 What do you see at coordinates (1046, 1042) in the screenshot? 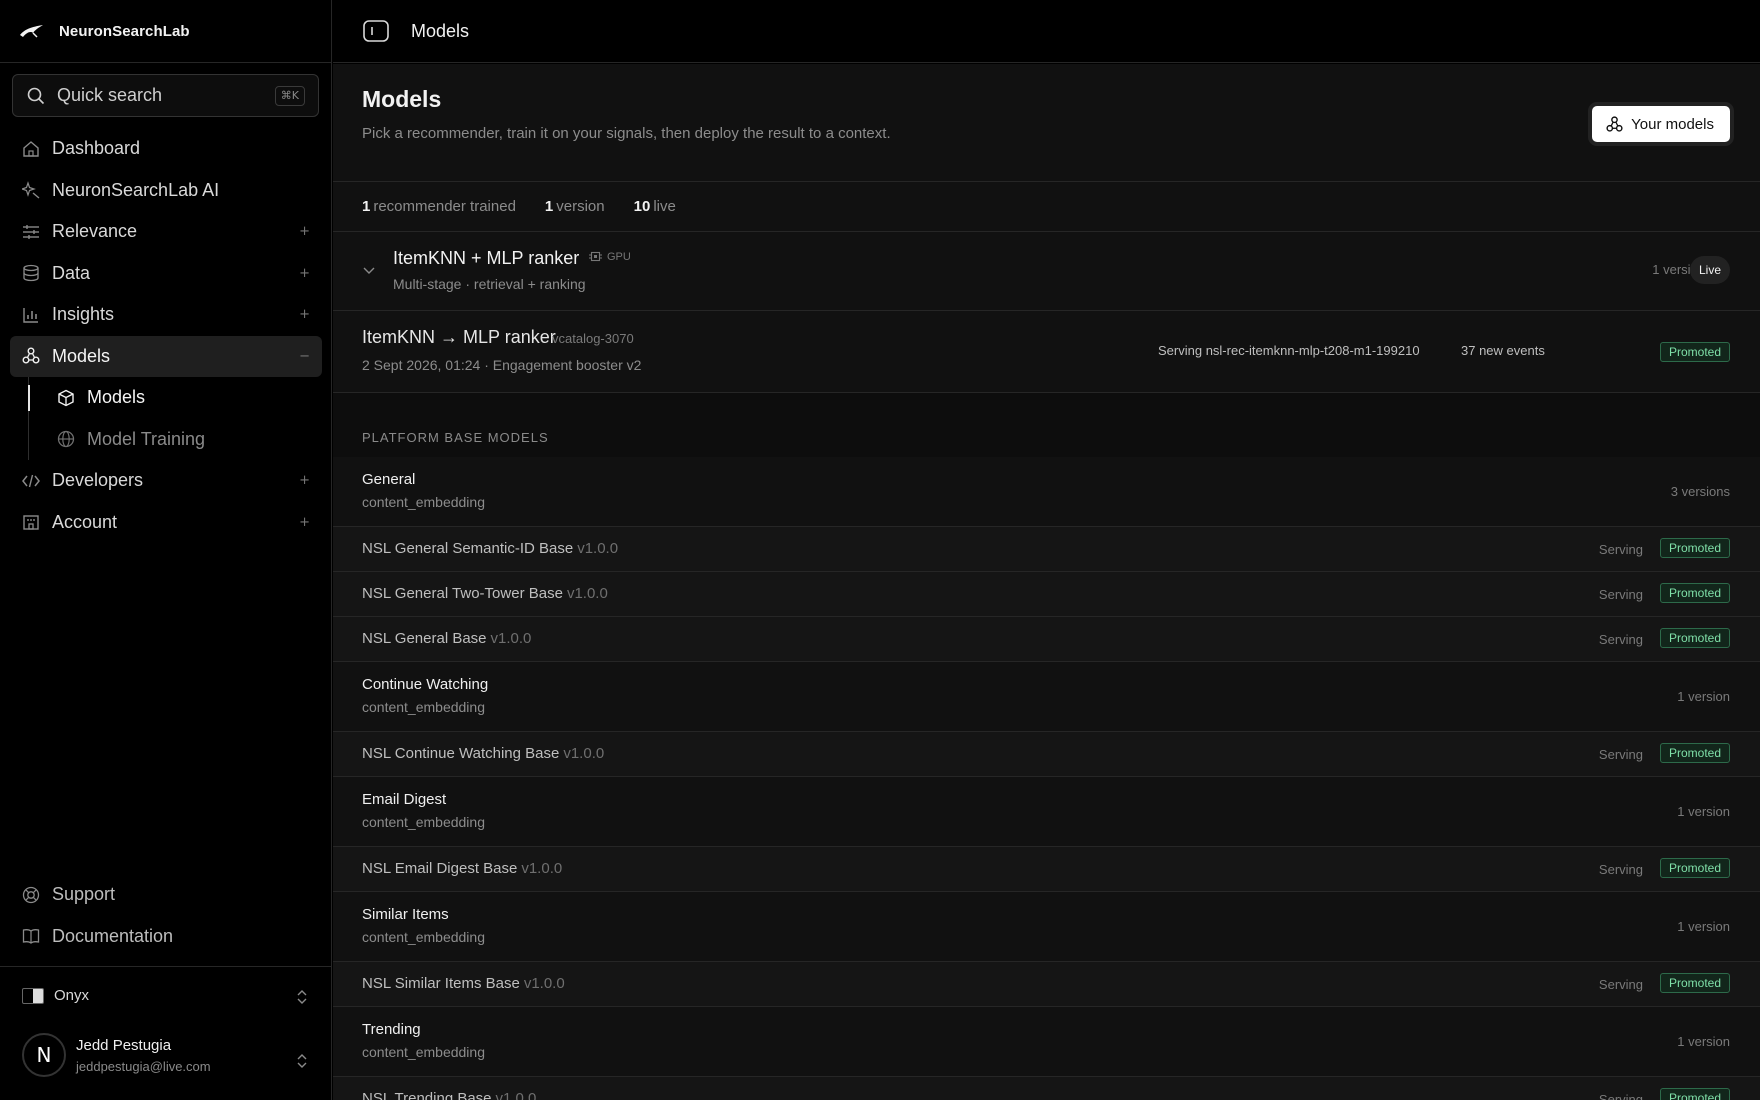
I see `category-row: Trending content_embedding 1 version` at bounding box center [1046, 1042].